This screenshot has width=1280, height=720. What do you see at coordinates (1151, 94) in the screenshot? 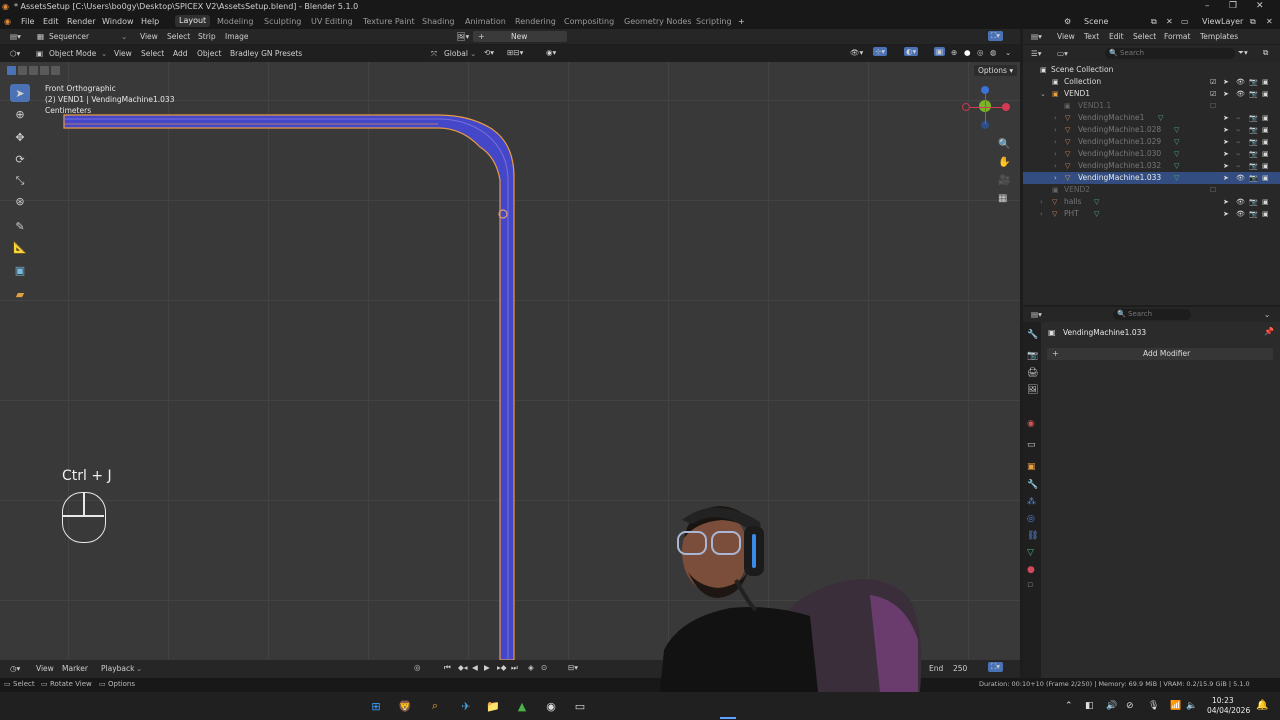
I see `outliner-row-vend1: ⌄ ▣ VEND1 ☑ ➤ 👁 📷 ▣` at bounding box center [1151, 94].